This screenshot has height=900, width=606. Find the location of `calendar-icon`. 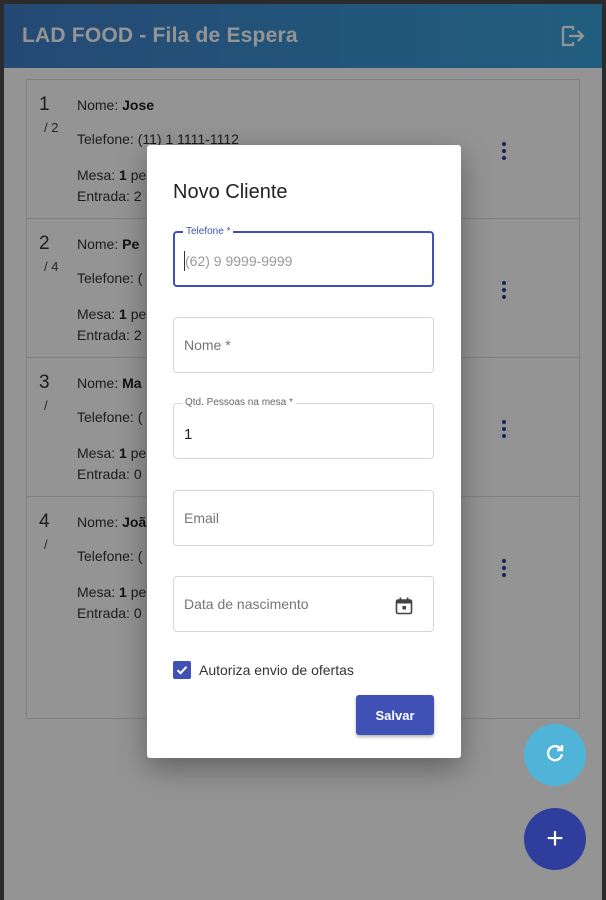

calendar-icon is located at coordinates (404, 606).